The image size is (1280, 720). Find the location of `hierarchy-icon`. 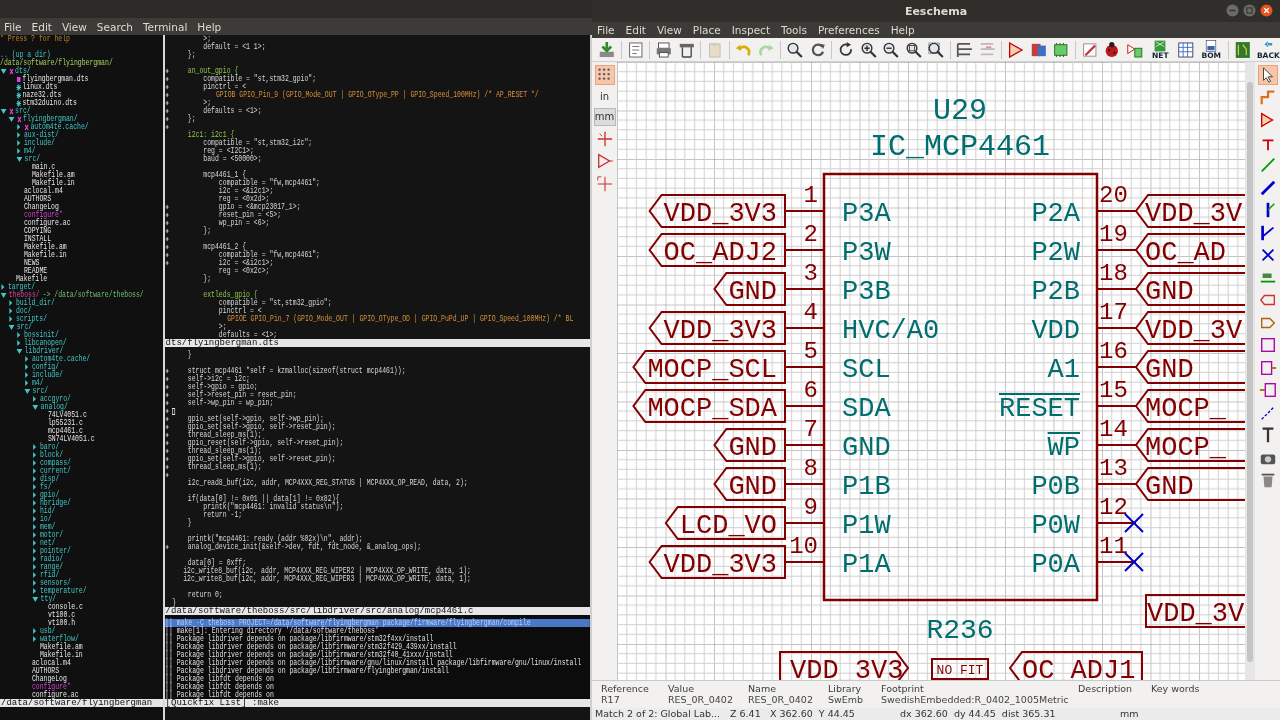

hierarchy-icon is located at coordinates (965, 49).